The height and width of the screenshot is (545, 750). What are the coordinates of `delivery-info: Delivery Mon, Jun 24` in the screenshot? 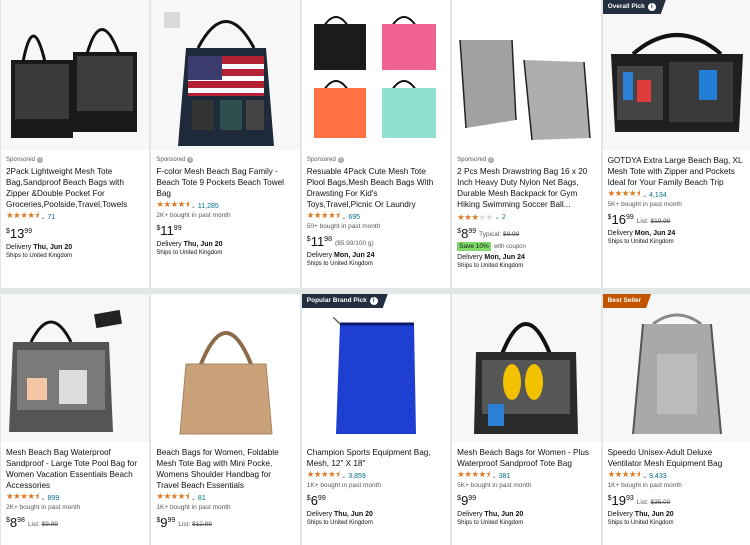 It's located at (340, 255).